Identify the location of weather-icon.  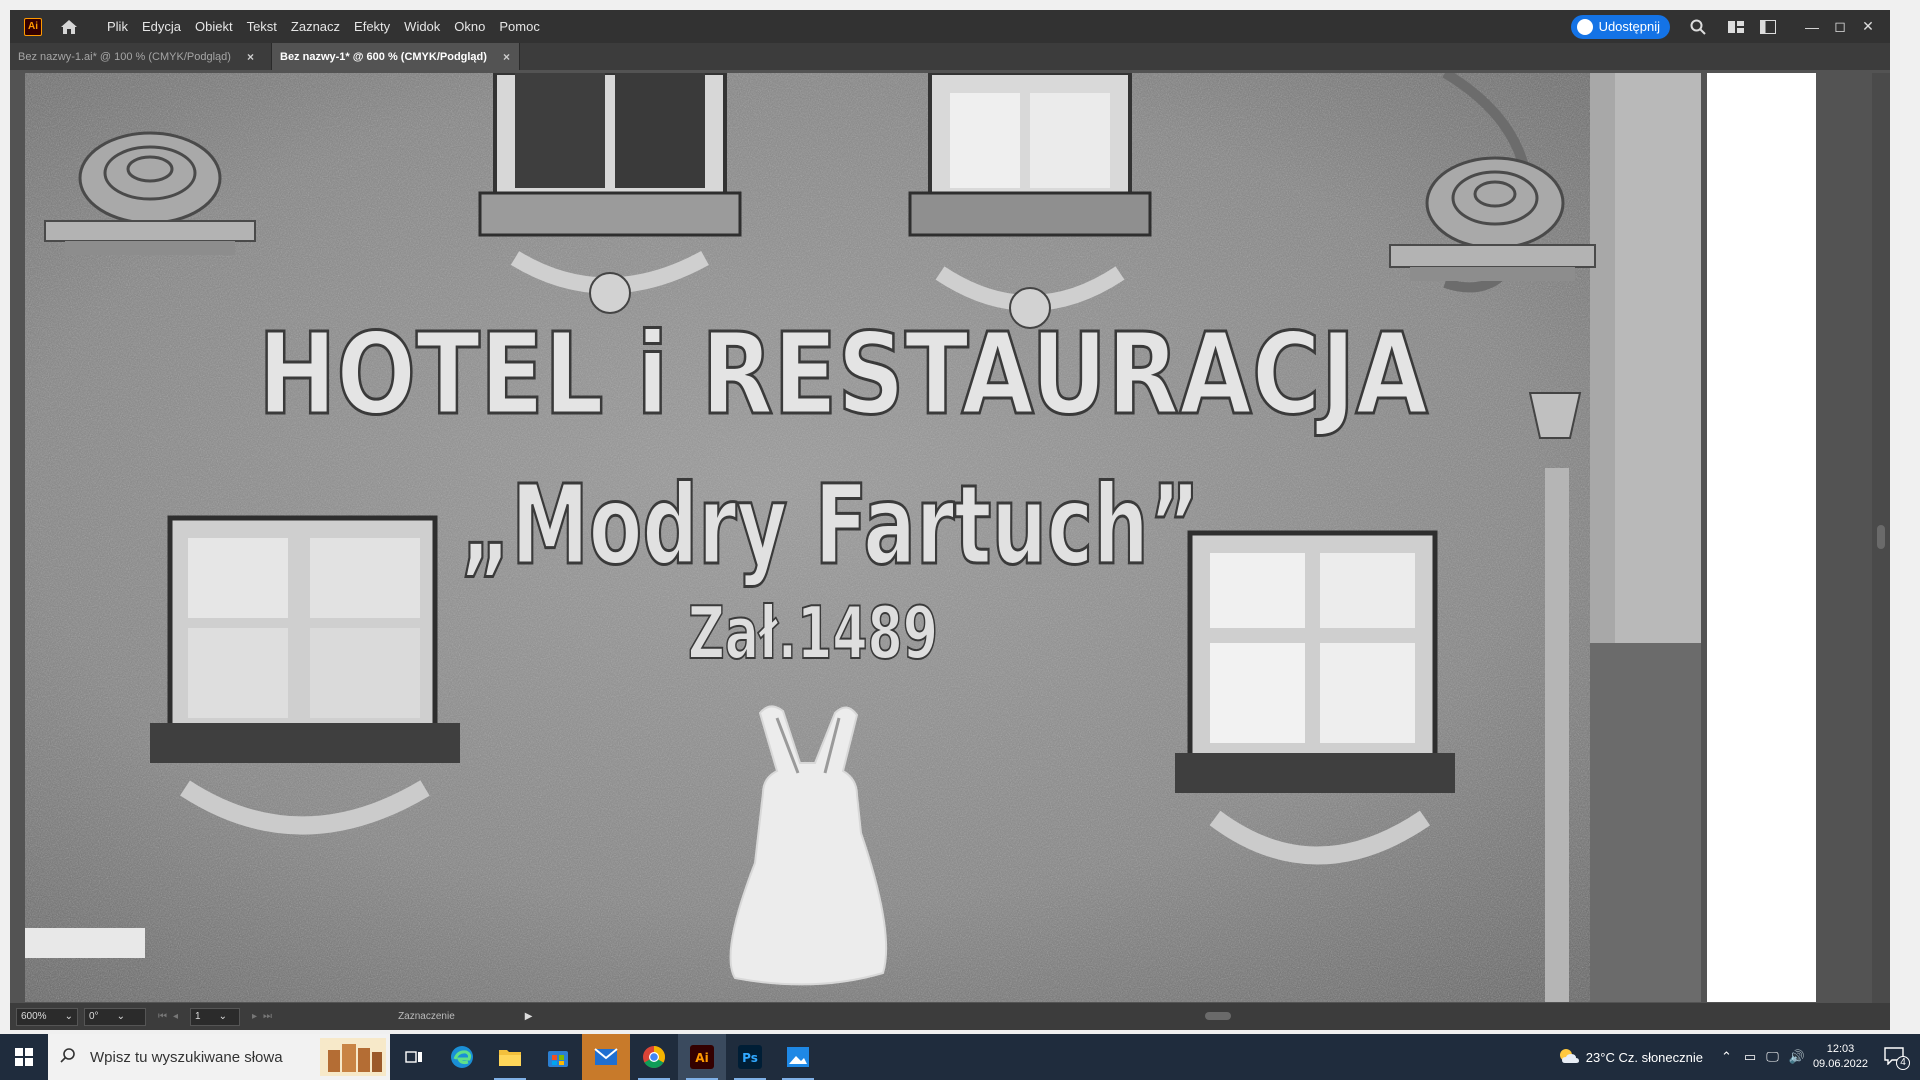
(1569, 1057).